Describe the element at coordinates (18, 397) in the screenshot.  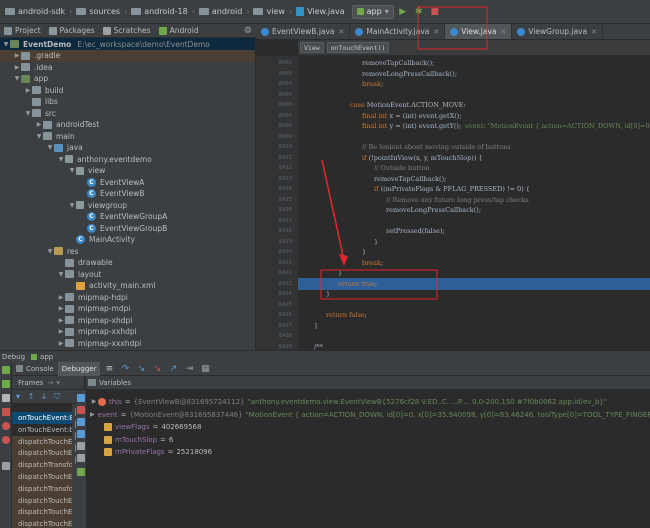
I see `thread-dropdown-icon: ▾` at that location.